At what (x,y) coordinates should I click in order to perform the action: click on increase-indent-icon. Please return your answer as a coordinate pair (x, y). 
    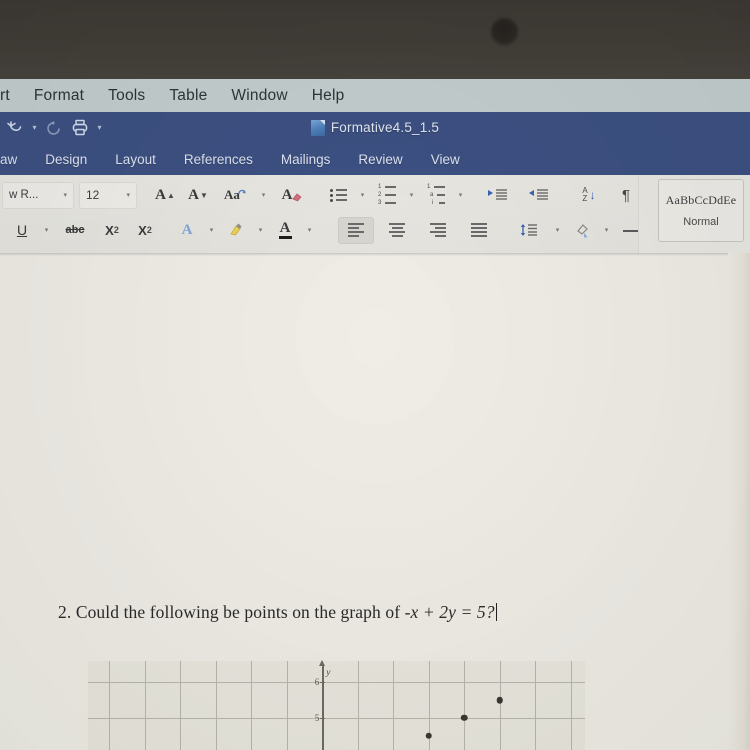
    Looking at the image, I should click on (538, 194).